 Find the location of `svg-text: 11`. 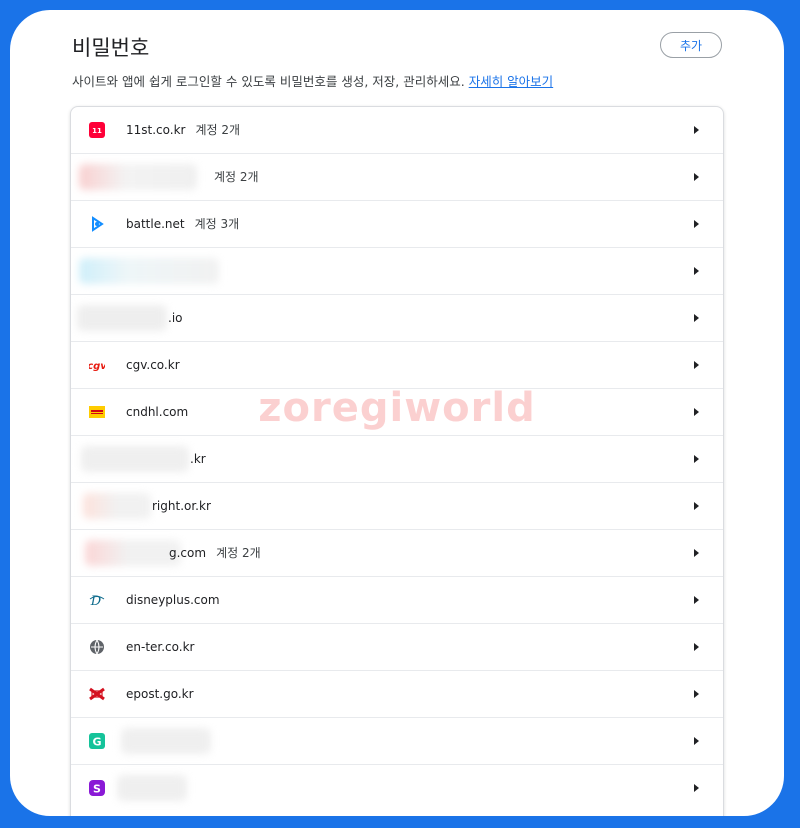

svg-text: 11 is located at coordinates (97, 131).